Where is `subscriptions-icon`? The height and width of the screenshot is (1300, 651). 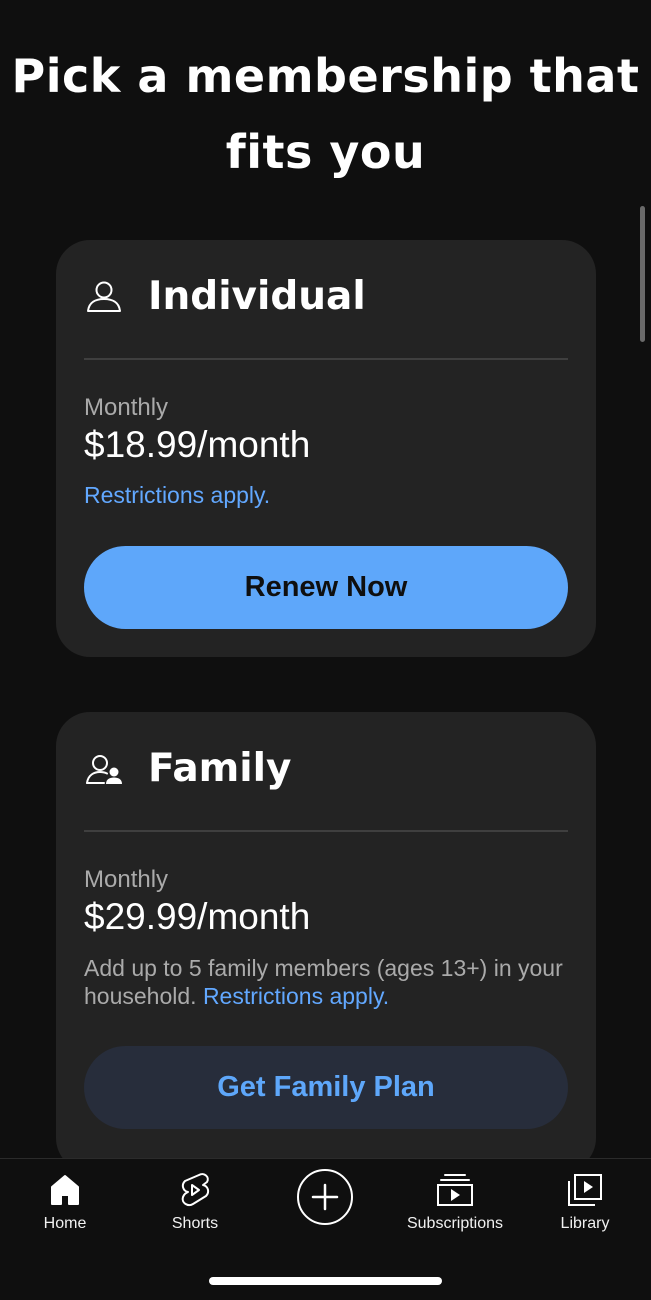 subscriptions-icon is located at coordinates (455, 1190).